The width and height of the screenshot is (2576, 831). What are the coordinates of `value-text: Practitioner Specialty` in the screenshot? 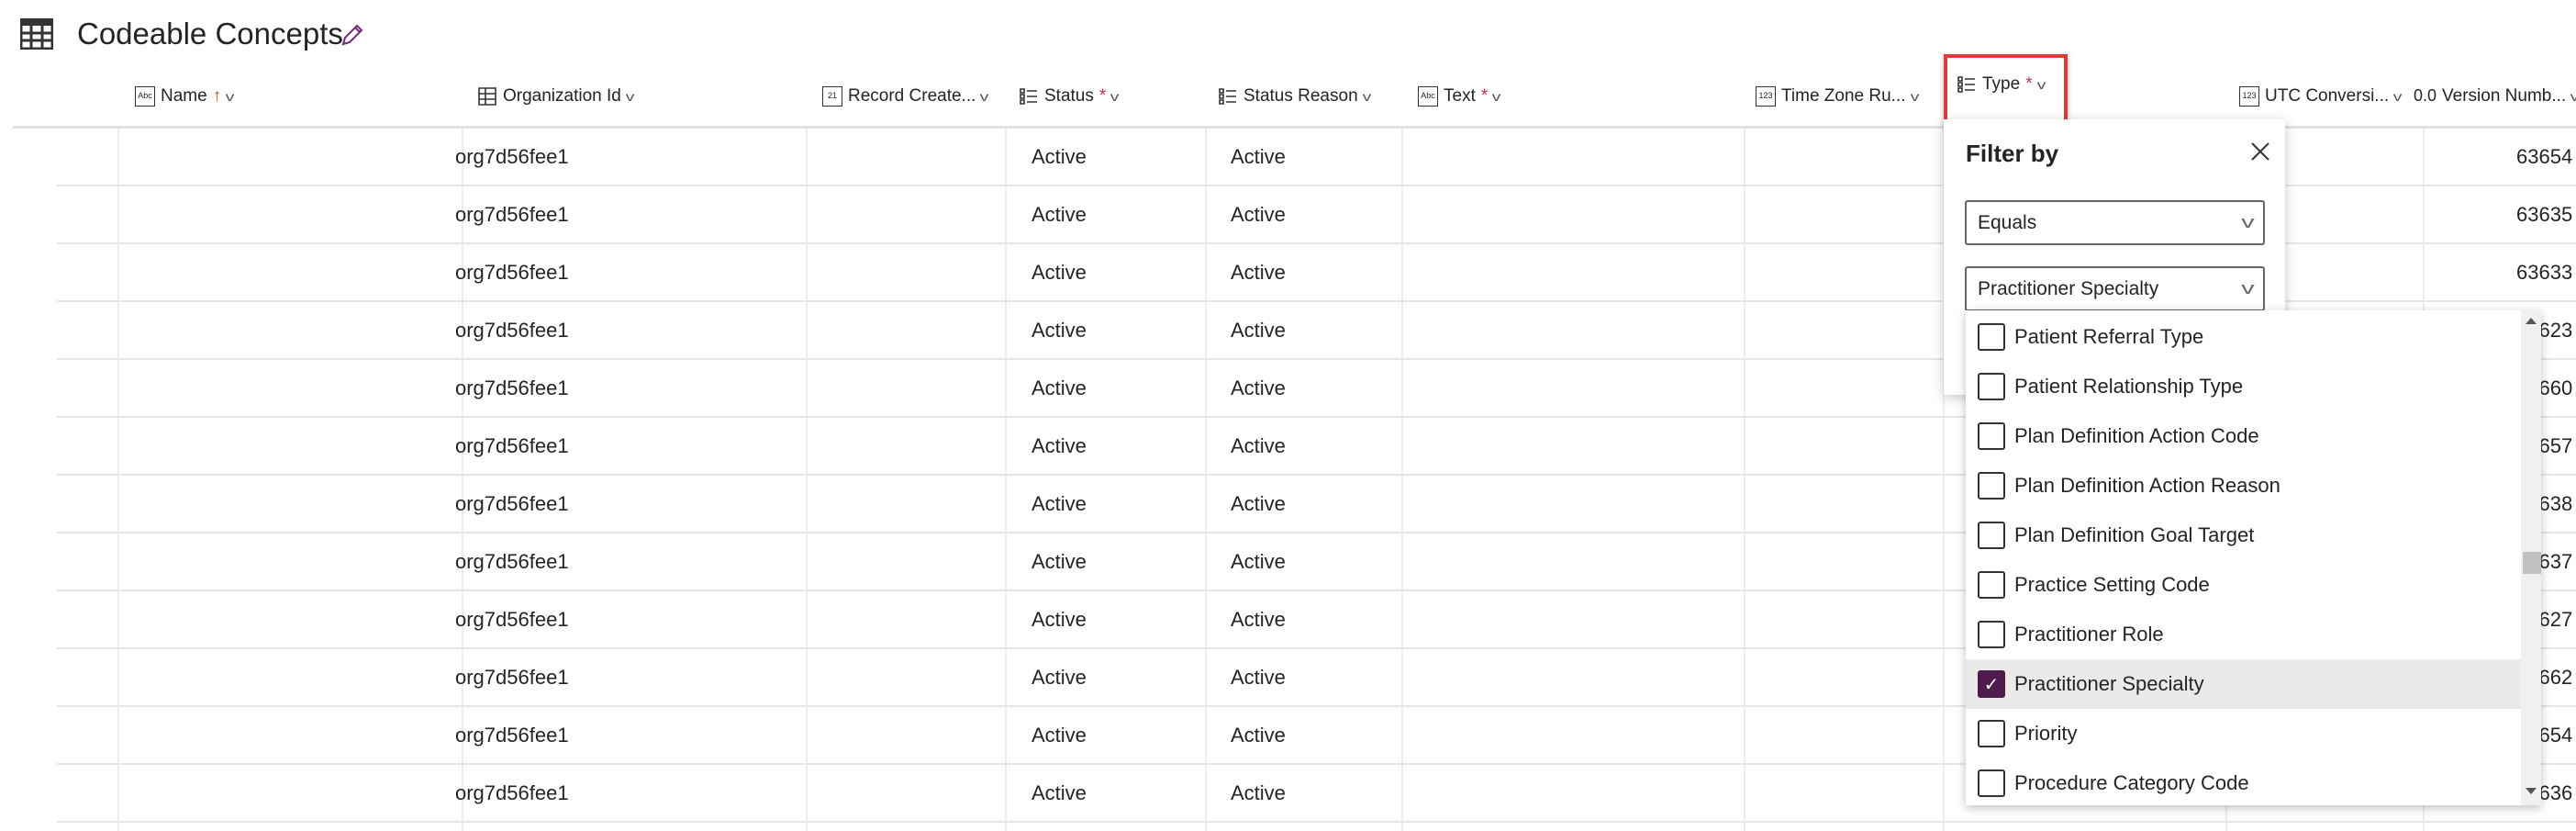 It's located at (2068, 288).